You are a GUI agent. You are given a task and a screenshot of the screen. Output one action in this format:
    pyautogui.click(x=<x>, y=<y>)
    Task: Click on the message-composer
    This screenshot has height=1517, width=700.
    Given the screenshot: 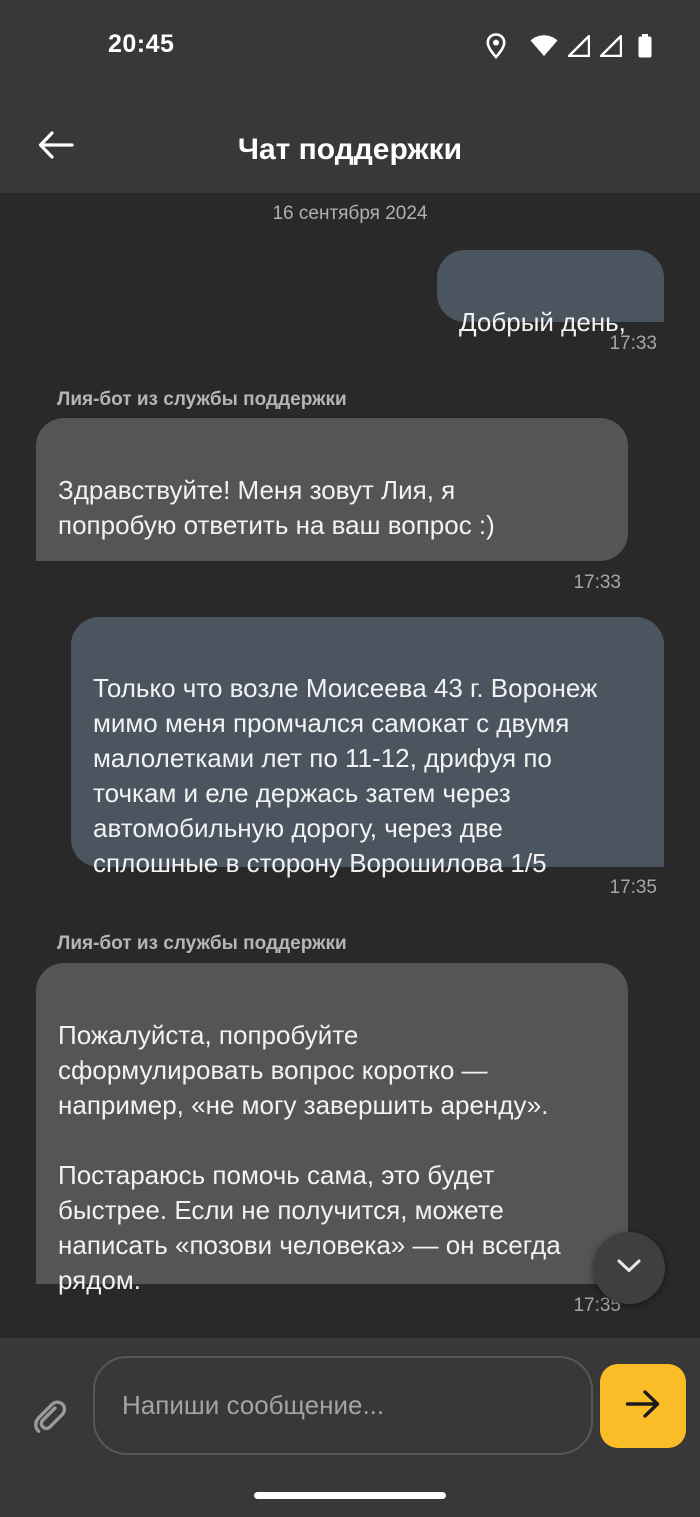 What is the action you would take?
    pyautogui.click(x=350, y=1427)
    